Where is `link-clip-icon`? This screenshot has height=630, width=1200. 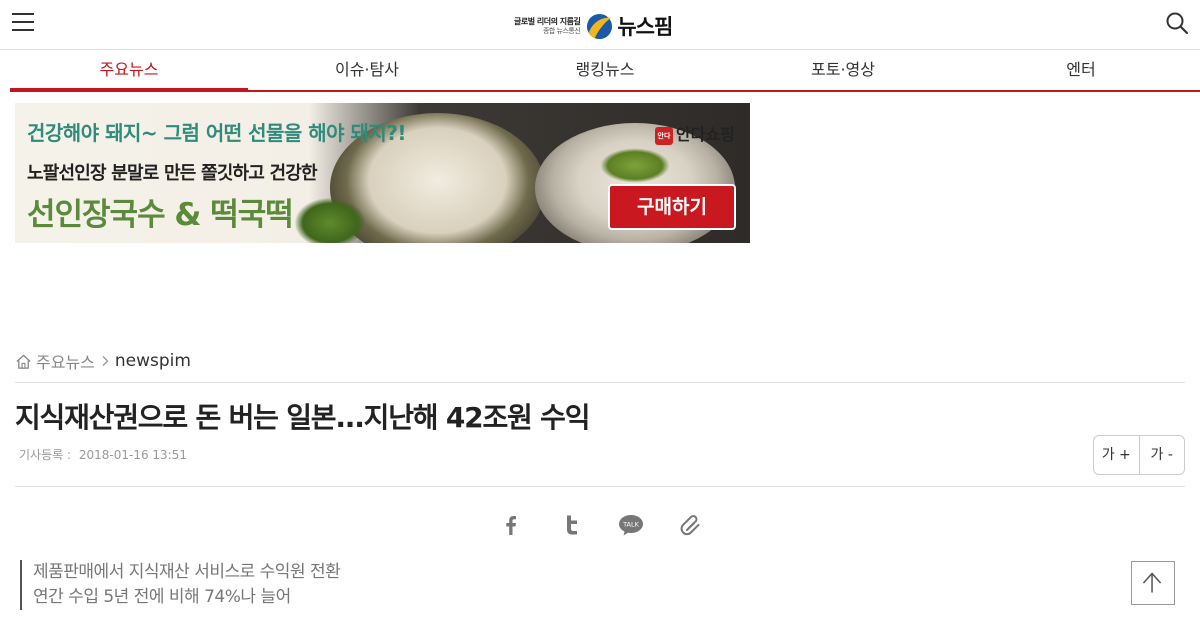
link-clip-icon is located at coordinates (691, 525).